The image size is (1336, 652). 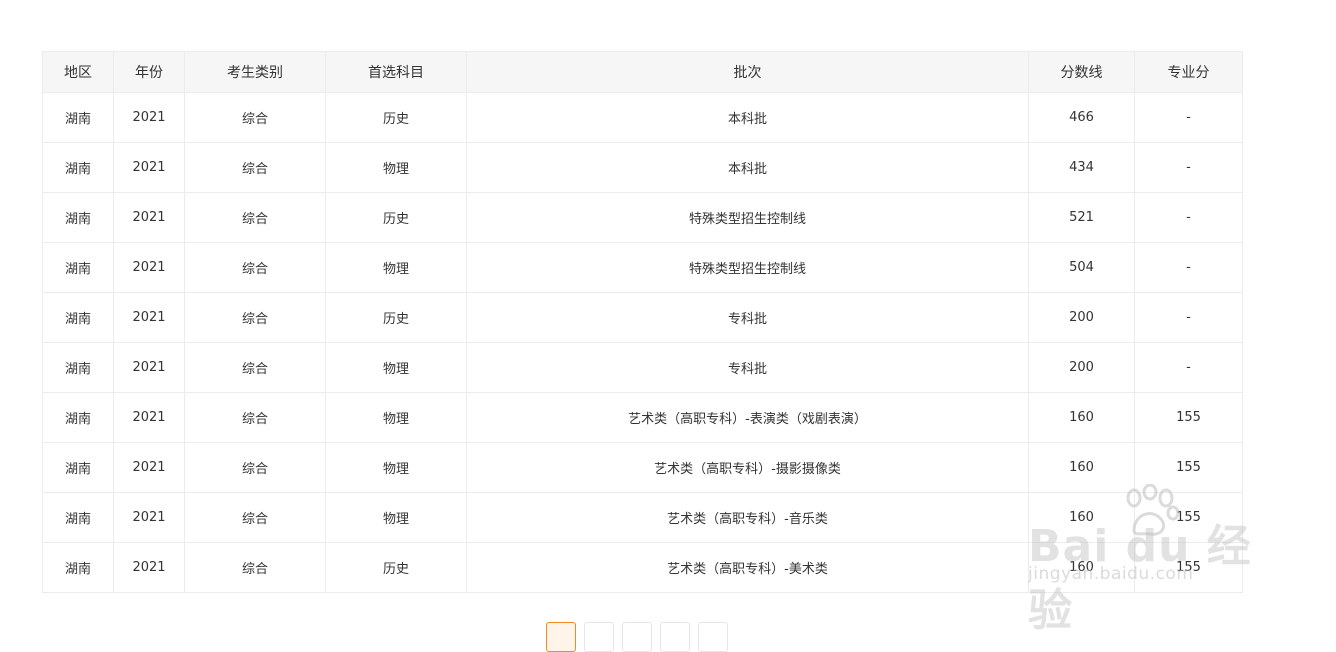 I want to click on table-row: 湖南 2021 综合 物理 本科批 434 -, so click(x=642, y=167).